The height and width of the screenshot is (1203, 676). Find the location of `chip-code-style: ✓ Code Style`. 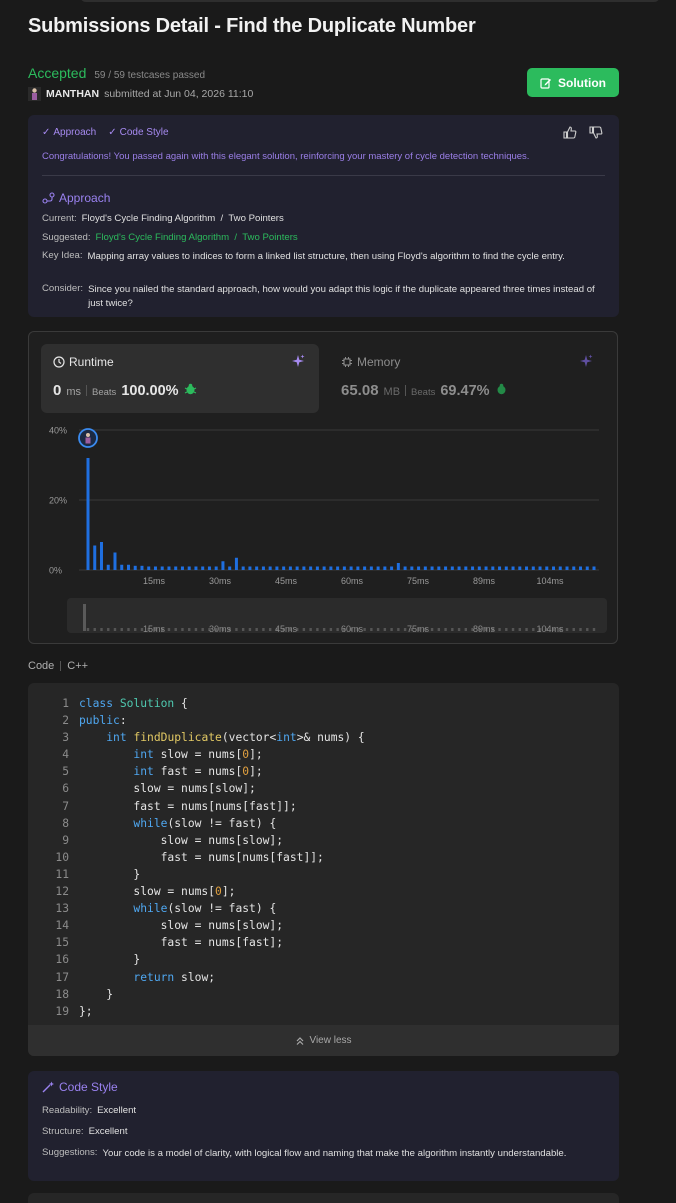

chip-code-style: ✓ Code Style is located at coordinates (138, 132).